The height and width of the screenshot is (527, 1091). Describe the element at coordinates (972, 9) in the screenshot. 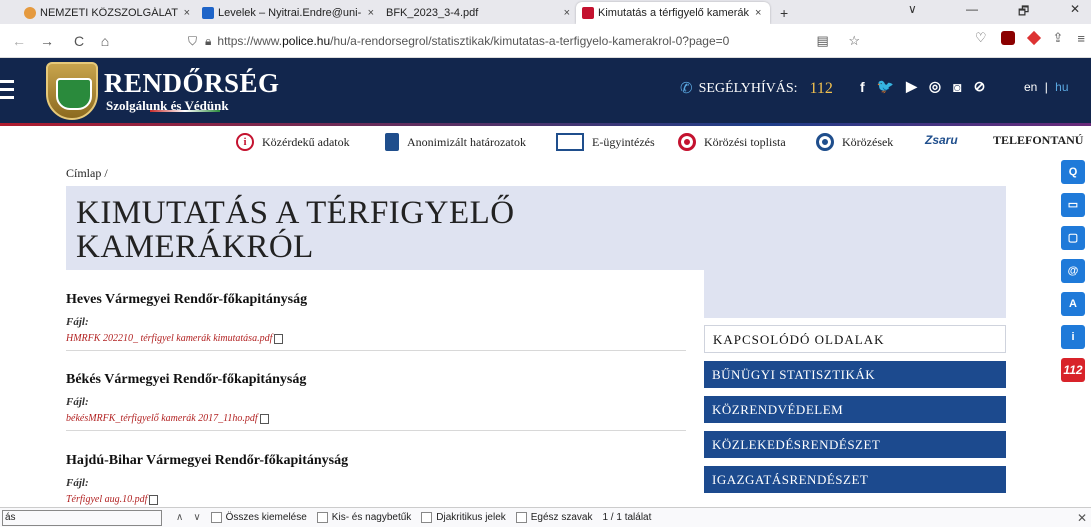

I see `minimize-icon: —` at that location.